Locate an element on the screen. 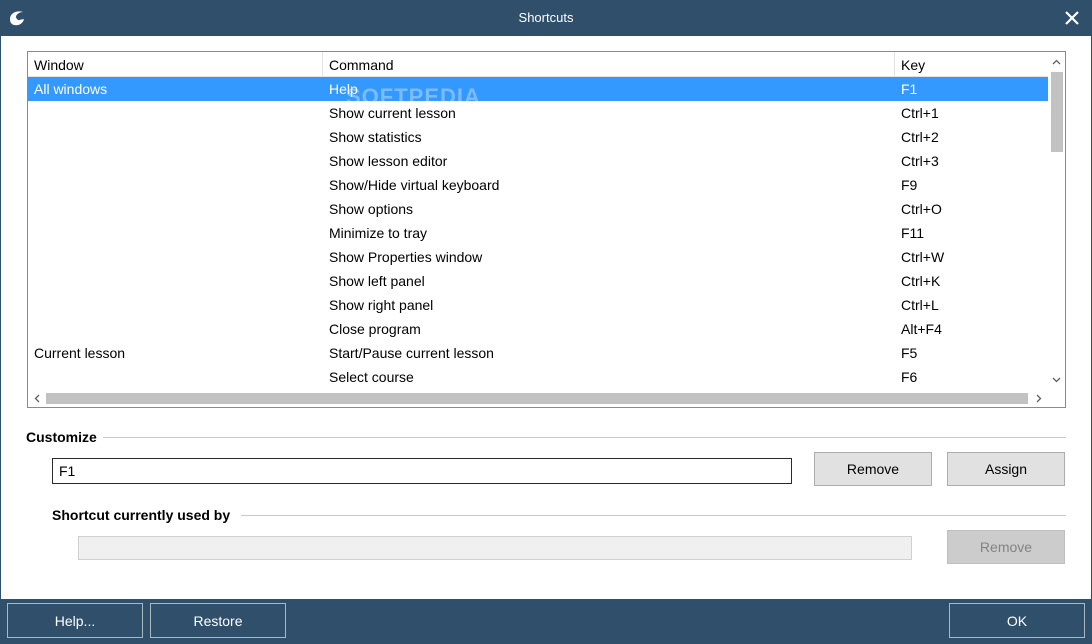 The width and height of the screenshot is (1092, 644). cell-command: Show statistics is located at coordinates (375, 137).